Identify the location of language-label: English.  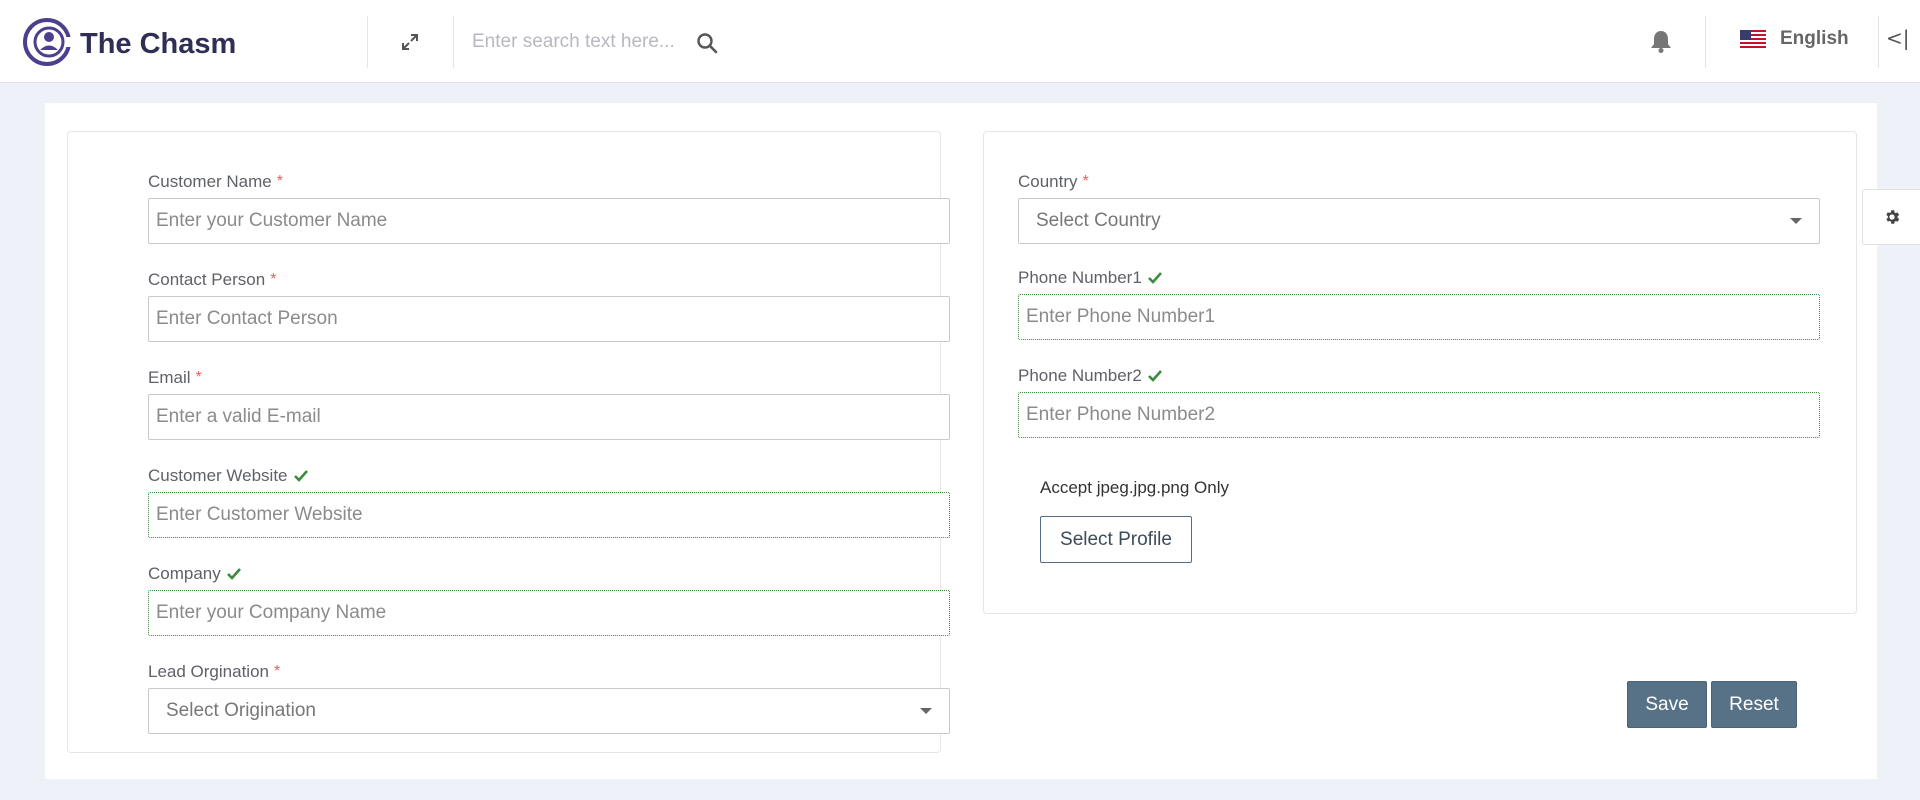
(1814, 38).